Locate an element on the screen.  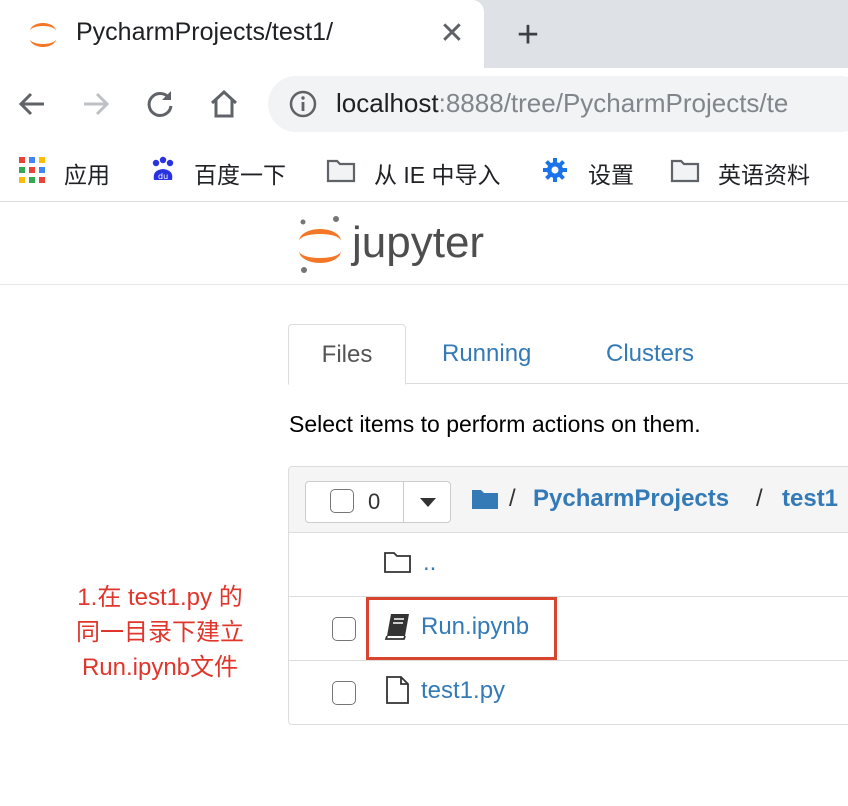
new-tab-button: + is located at coordinates (528, 36).